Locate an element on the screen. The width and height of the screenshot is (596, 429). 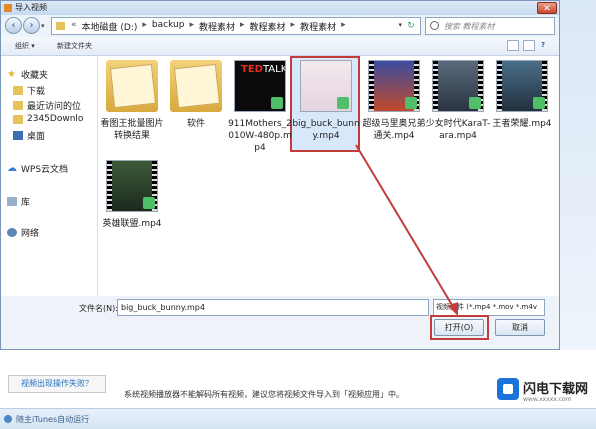
sidebar-item-label: 收藏夹 is located at coordinates (35, 76).